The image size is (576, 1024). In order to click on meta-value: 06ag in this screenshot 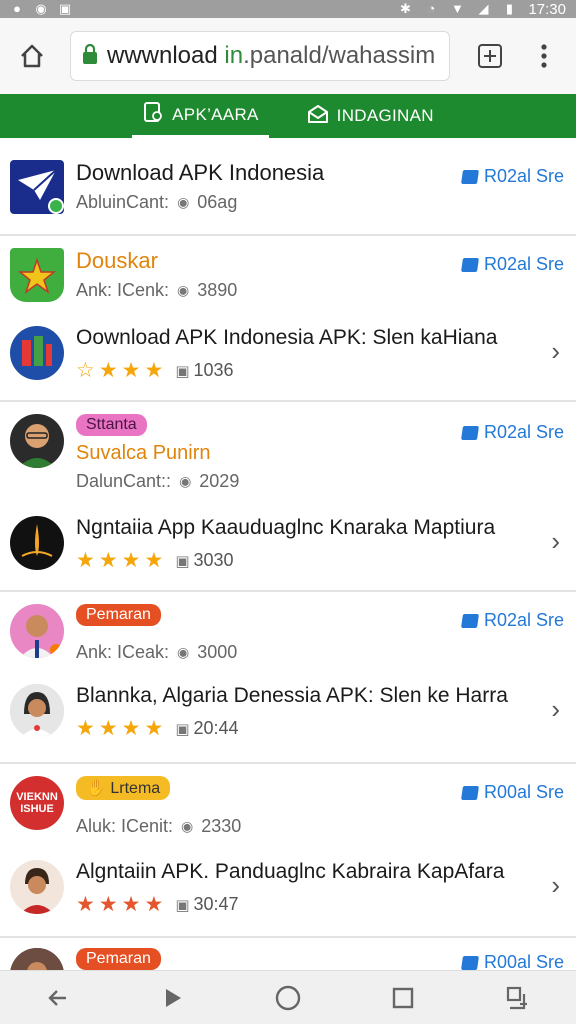, I will do `click(217, 202)`.